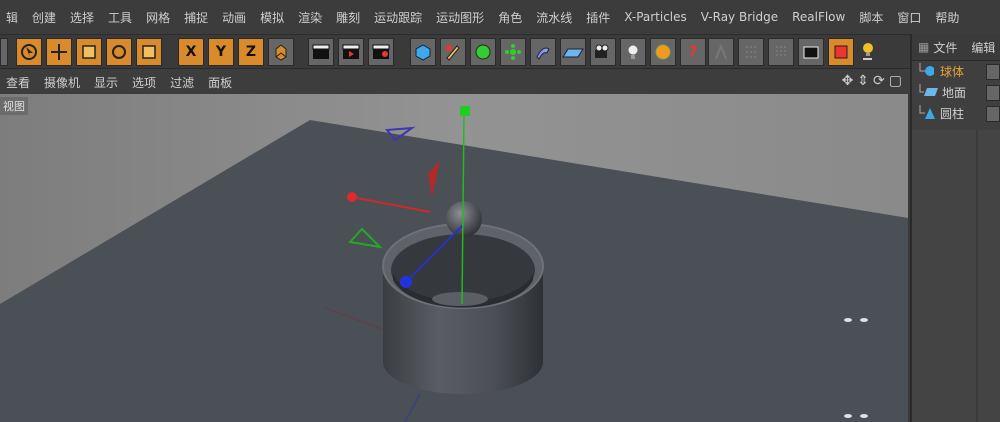 The width and height of the screenshot is (1000, 422). I want to click on object-label-sphere: 球体, so click(952, 72).